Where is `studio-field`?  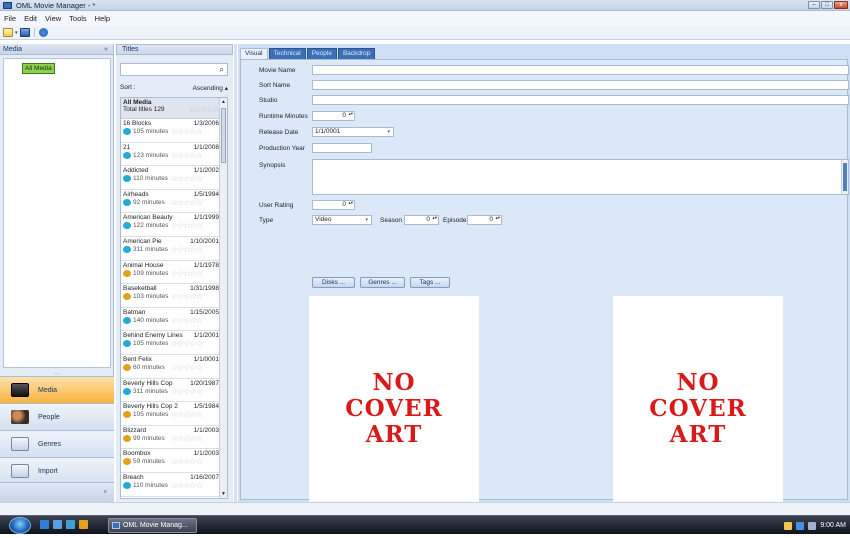 studio-field is located at coordinates (580, 100).